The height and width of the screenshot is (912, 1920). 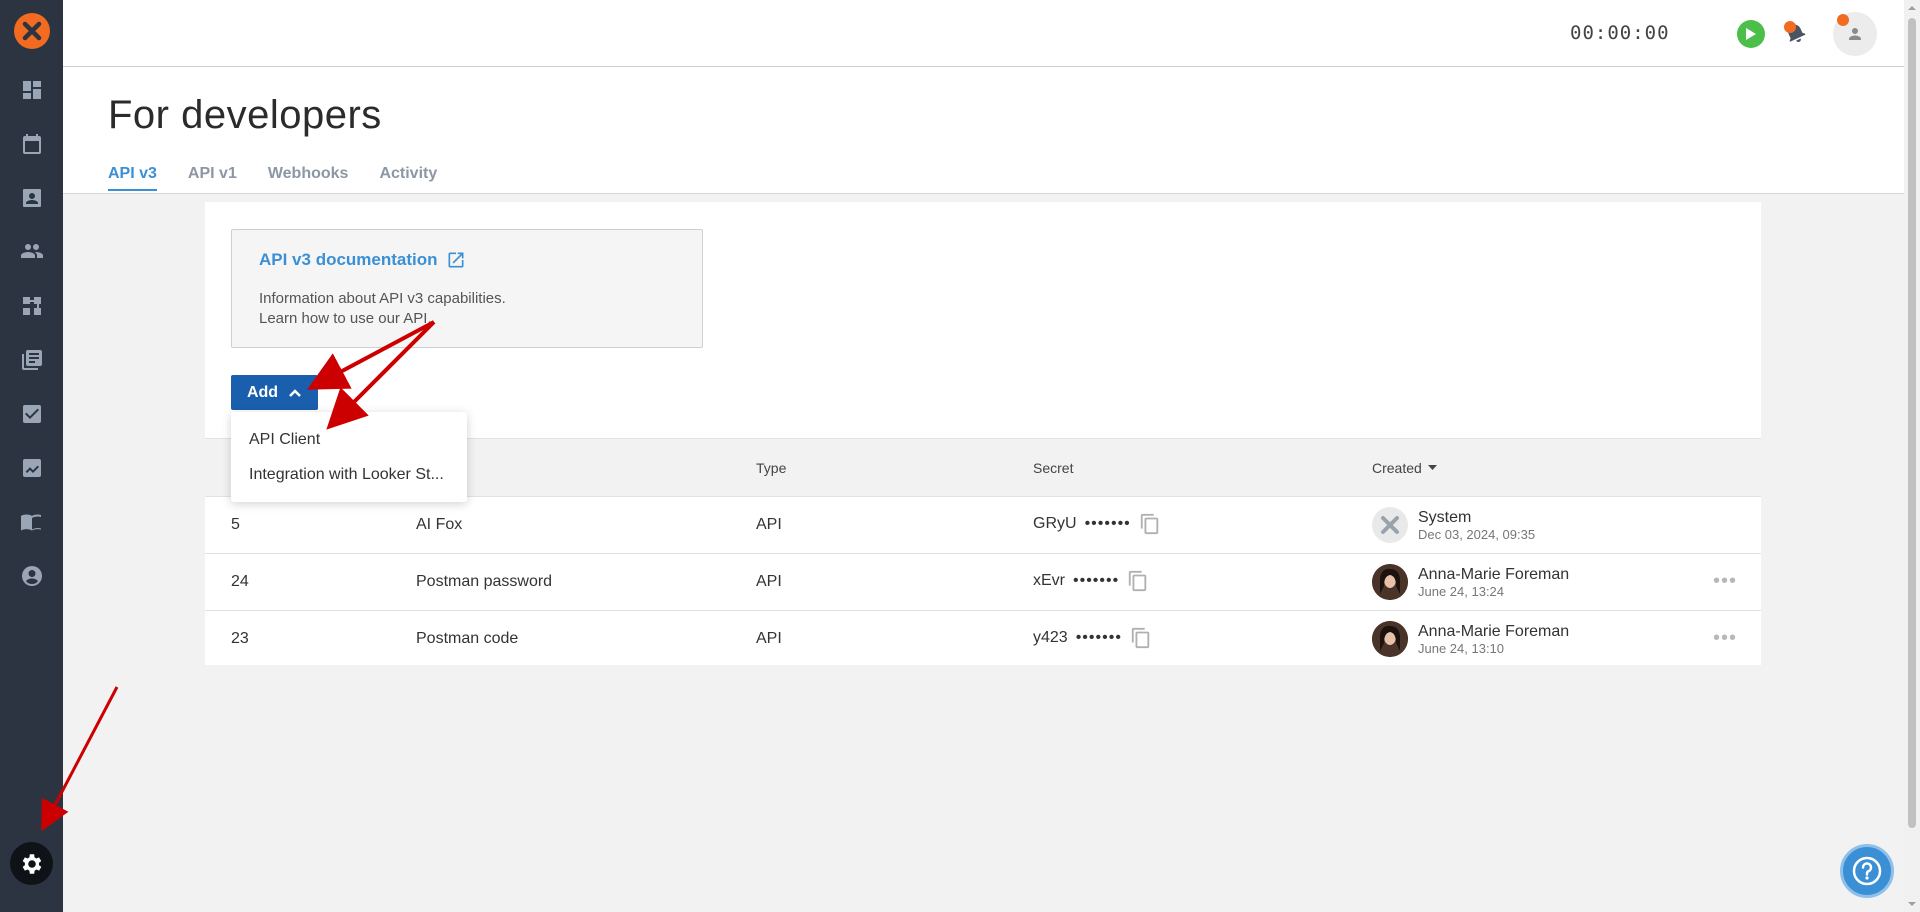 I want to click on question-mark-icon, so click(x=1867, y=871).